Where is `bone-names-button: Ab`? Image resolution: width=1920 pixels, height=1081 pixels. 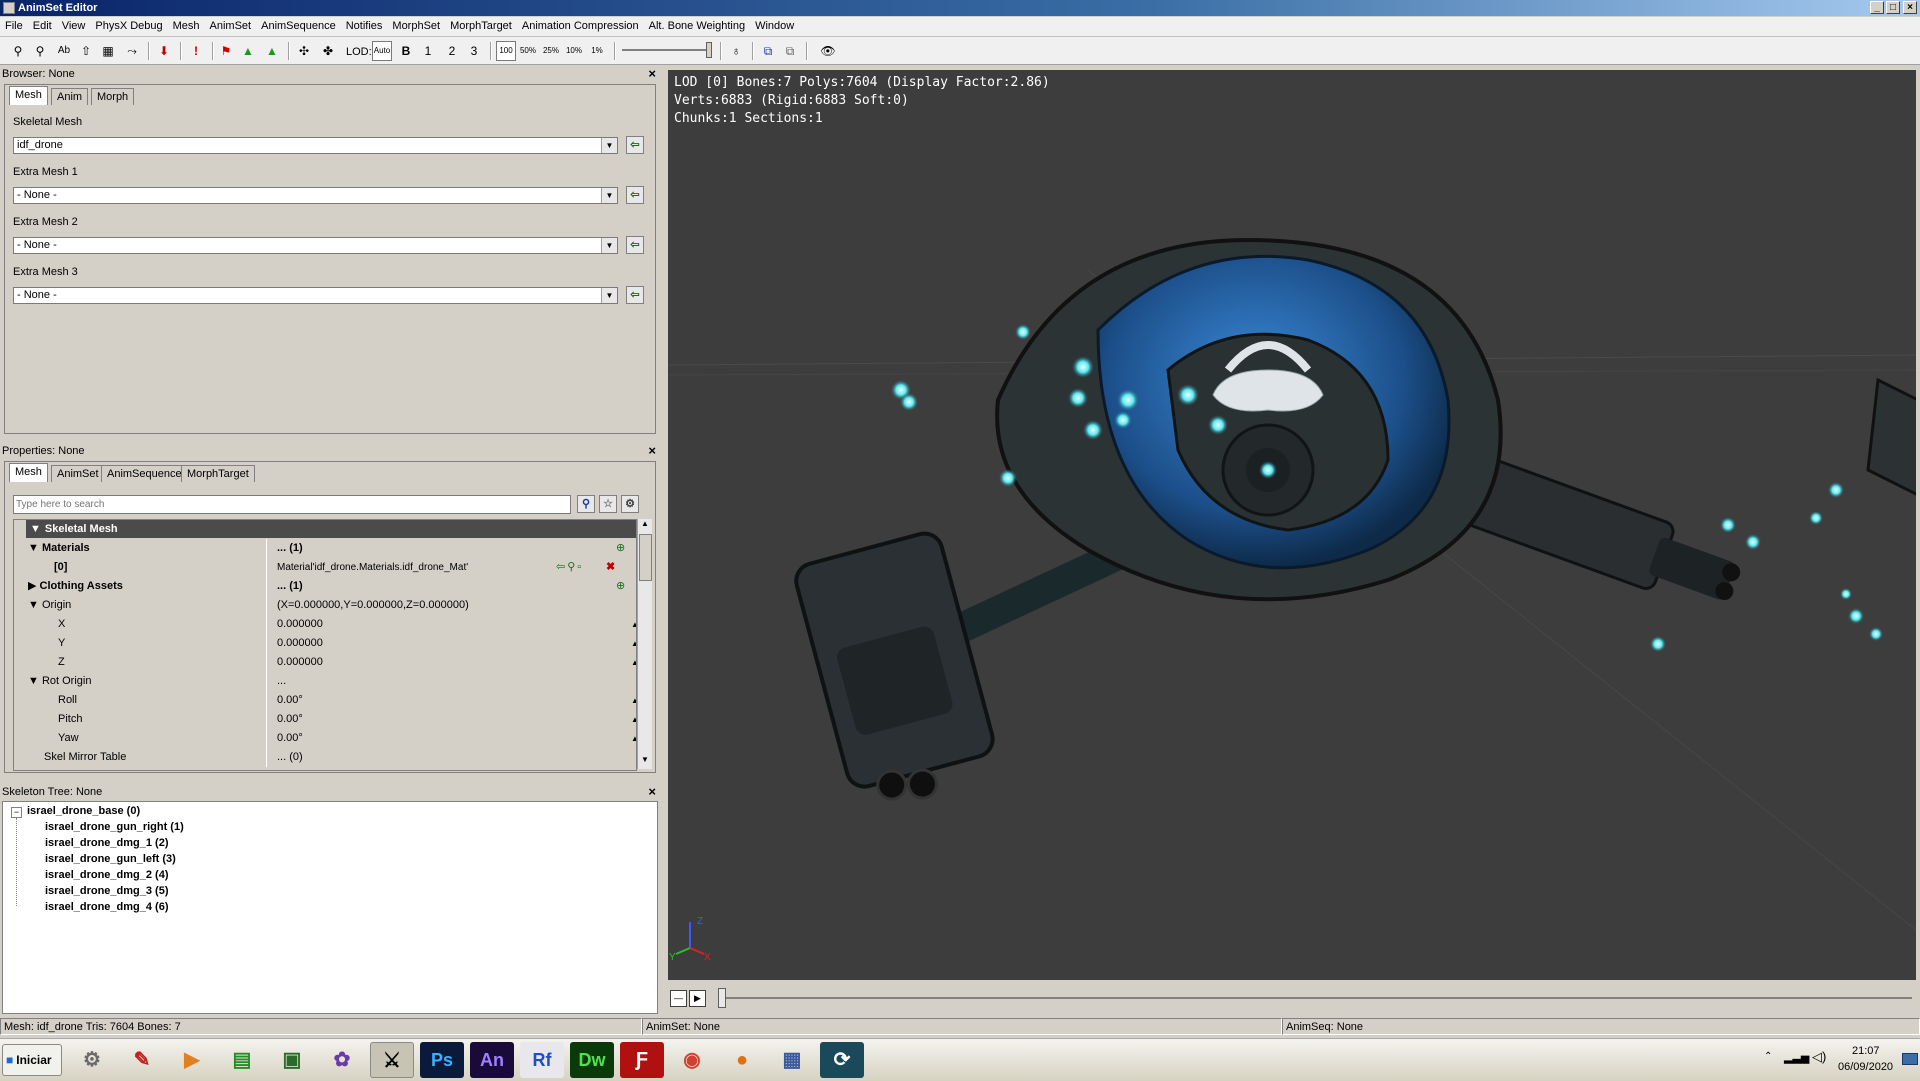 bone-names-button: Ab is located at coordinates (64, 51).